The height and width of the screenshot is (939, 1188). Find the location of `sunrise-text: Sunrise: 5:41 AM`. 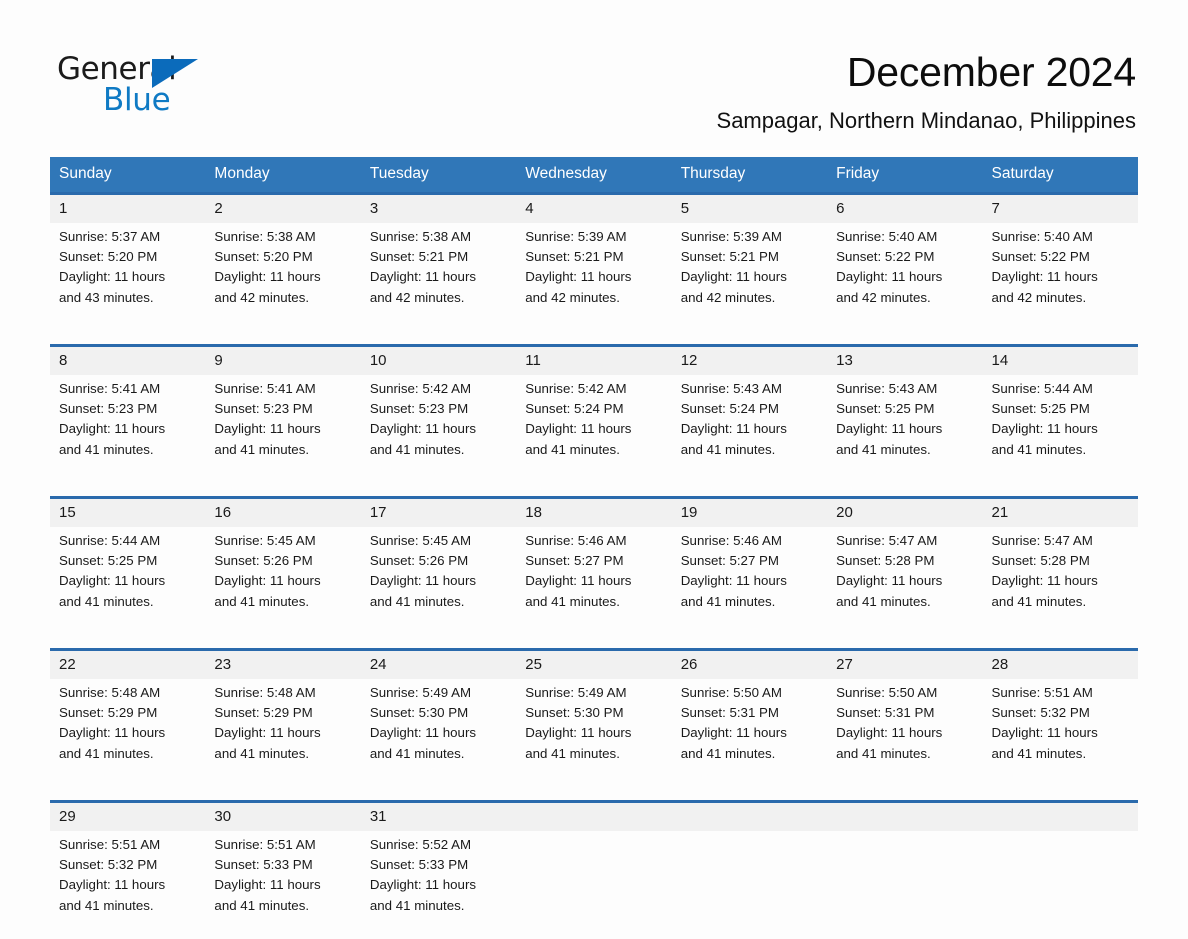

sunrise-text: Sunrise: 5:41 AM is located at coordinates (284, 389).